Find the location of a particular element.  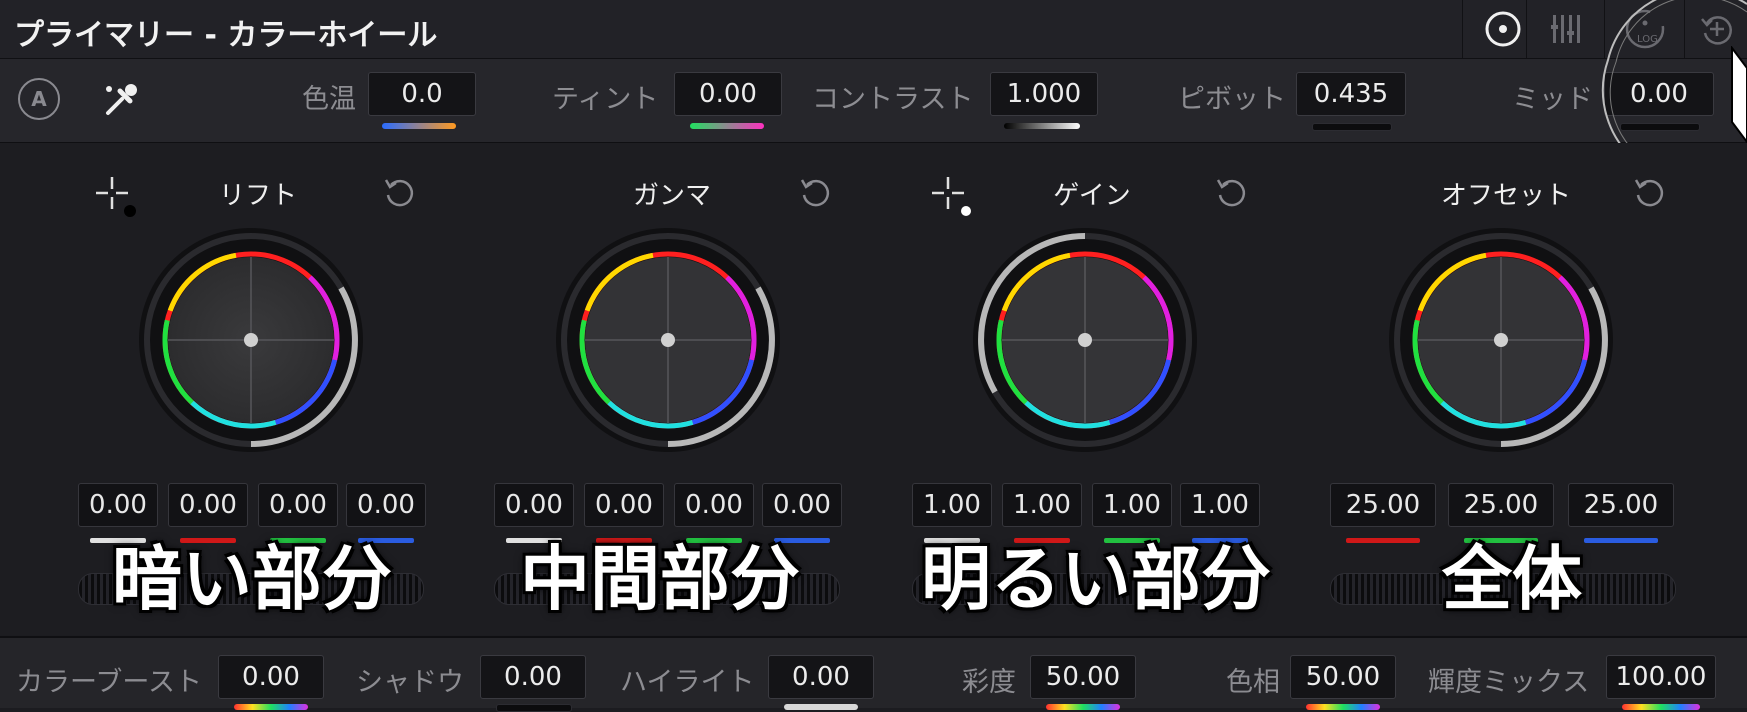

saturation-bar is located at coordinates (1083, 707).